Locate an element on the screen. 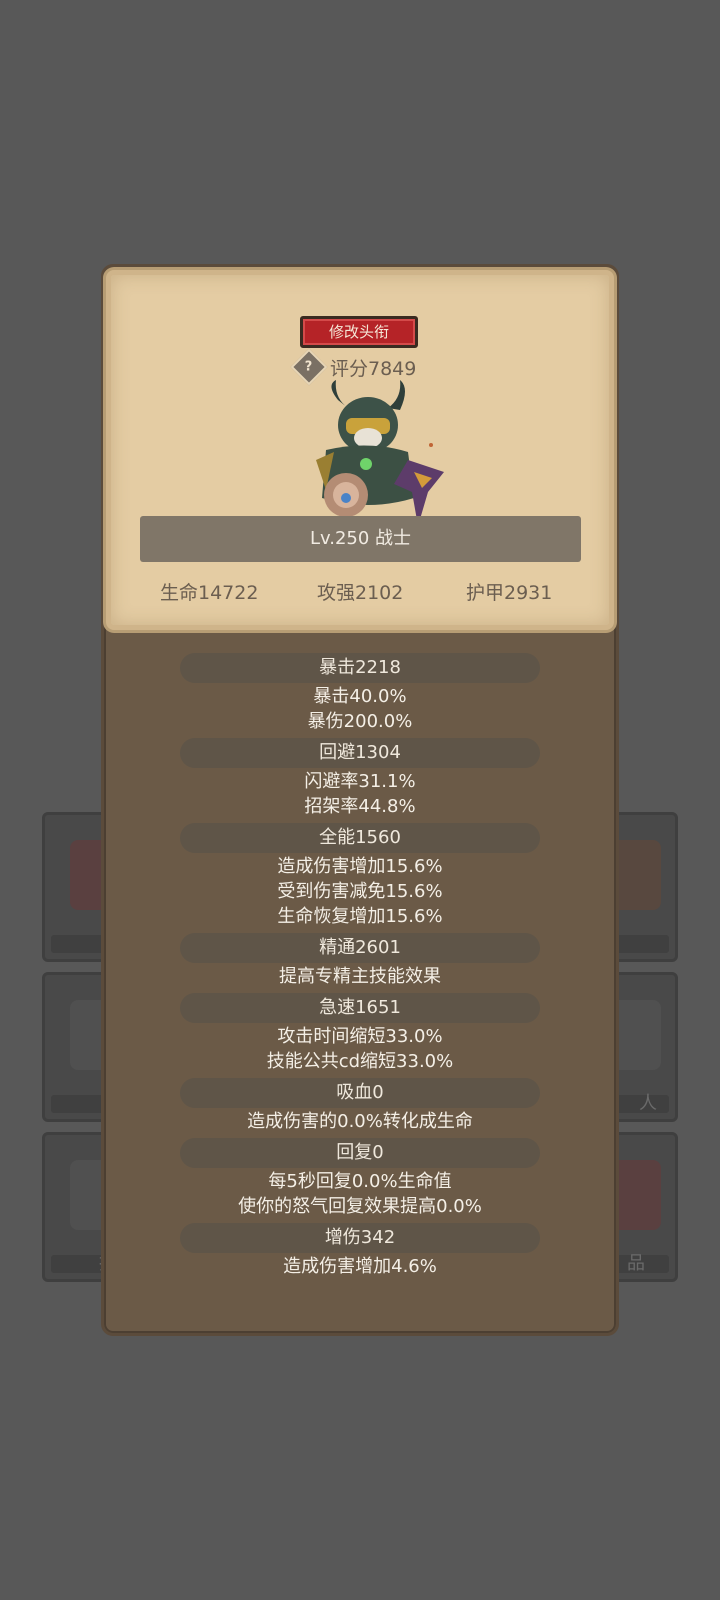 The image size is (720, 1600). armor-stat: 护甲2931 is located at coordinates (509, 593).